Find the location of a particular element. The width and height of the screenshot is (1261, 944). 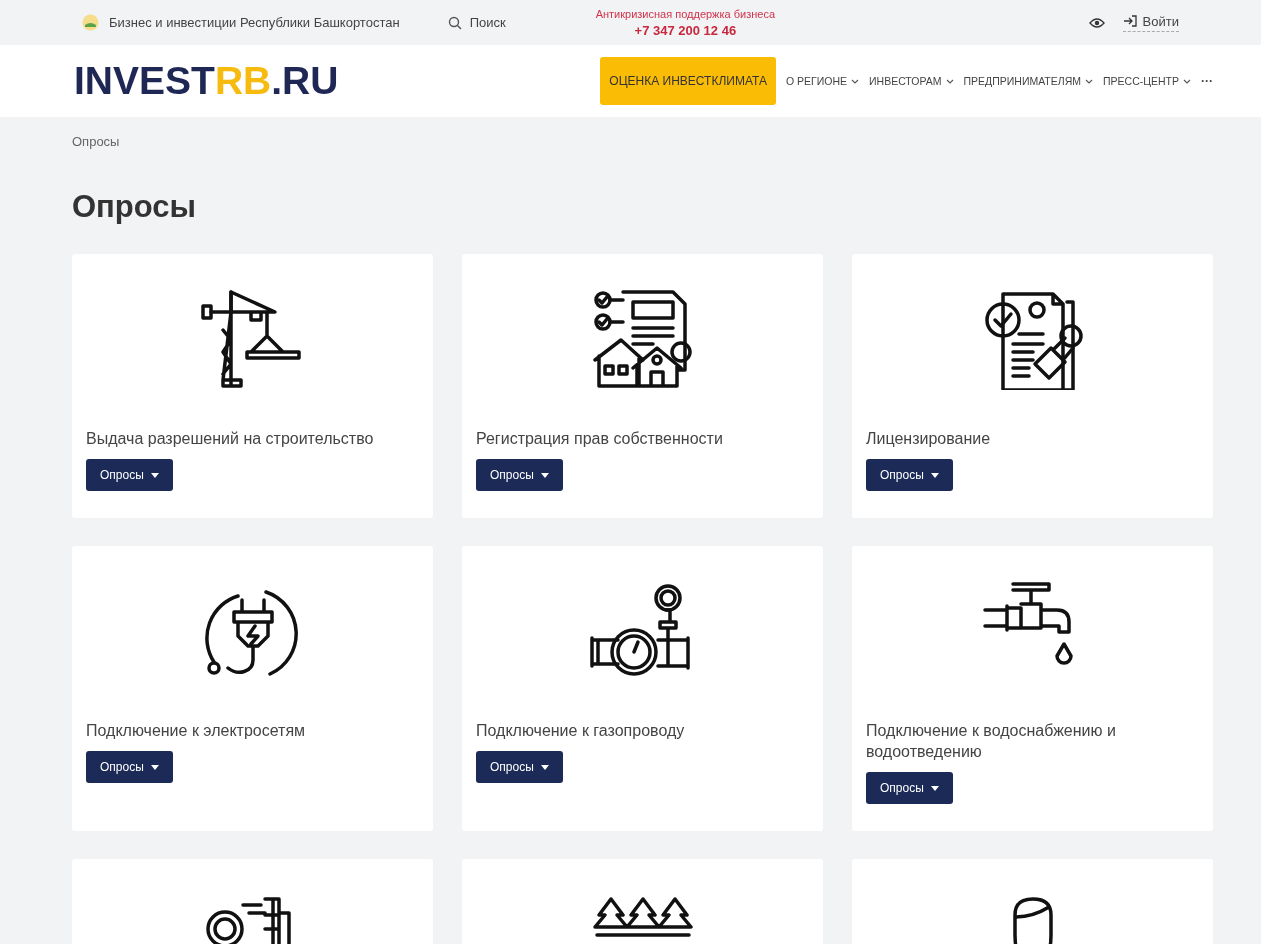

search-icon is located at coordinates (454, 22).